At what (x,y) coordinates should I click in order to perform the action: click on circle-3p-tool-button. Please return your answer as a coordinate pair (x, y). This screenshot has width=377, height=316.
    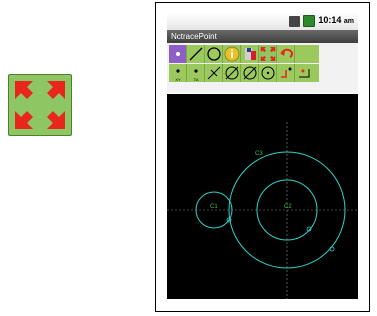
    Looking at the image, I should click on (232, 73).